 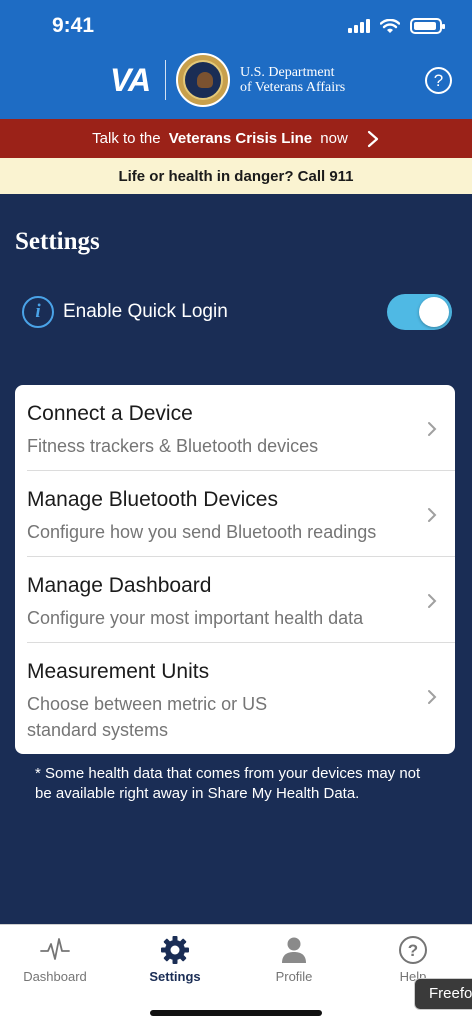 What do you see at coordinates (443, 994) in the screenshot?
I see `freeform-tooltip: Freeform` at bounding box center [443, 994].